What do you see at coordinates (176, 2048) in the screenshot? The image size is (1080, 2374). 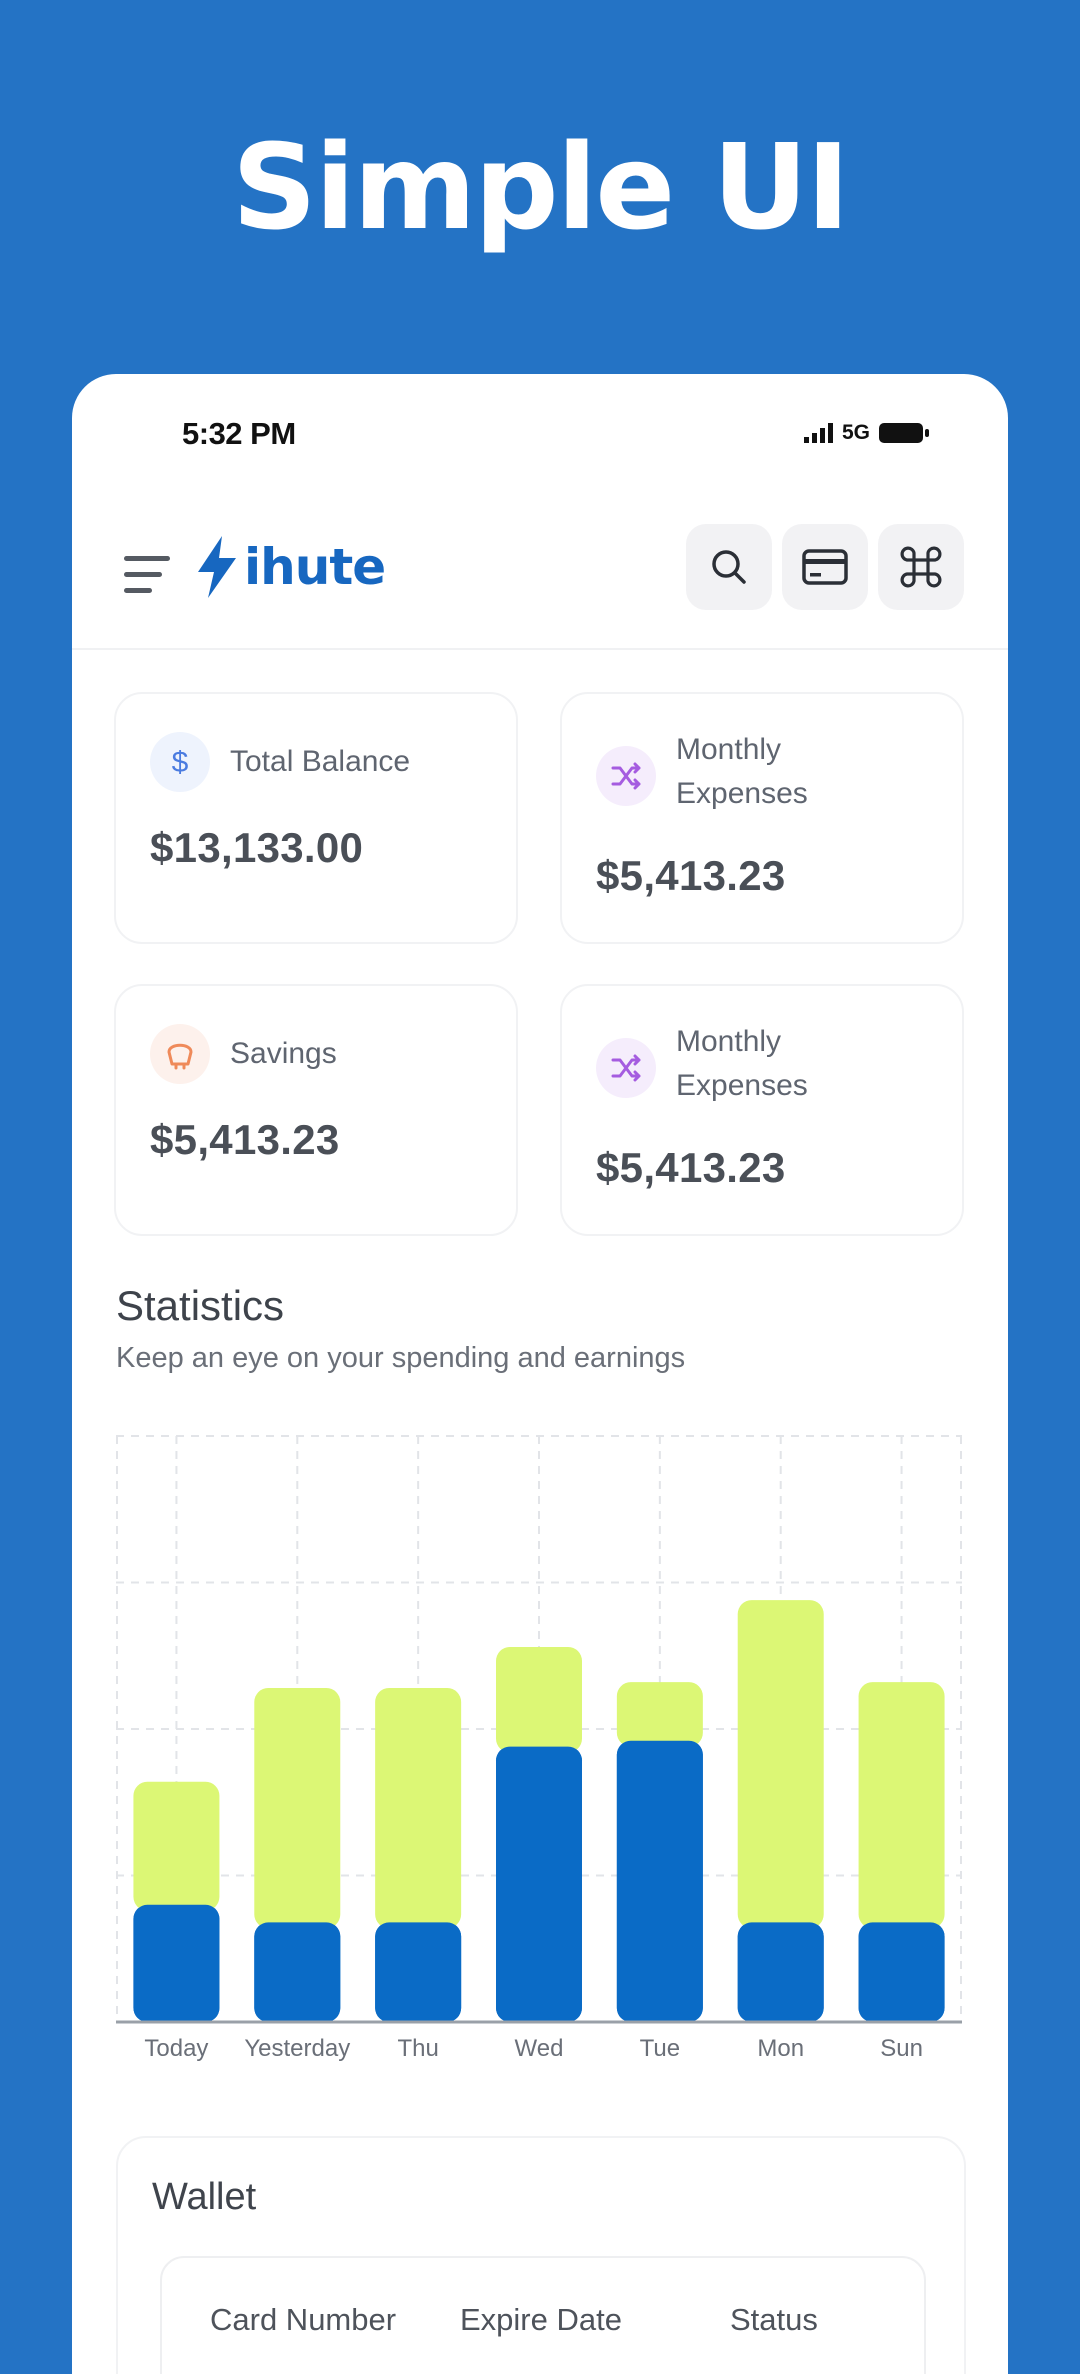 I see `chart-x-tick-label: Today` at bounding box center [176, 2048].